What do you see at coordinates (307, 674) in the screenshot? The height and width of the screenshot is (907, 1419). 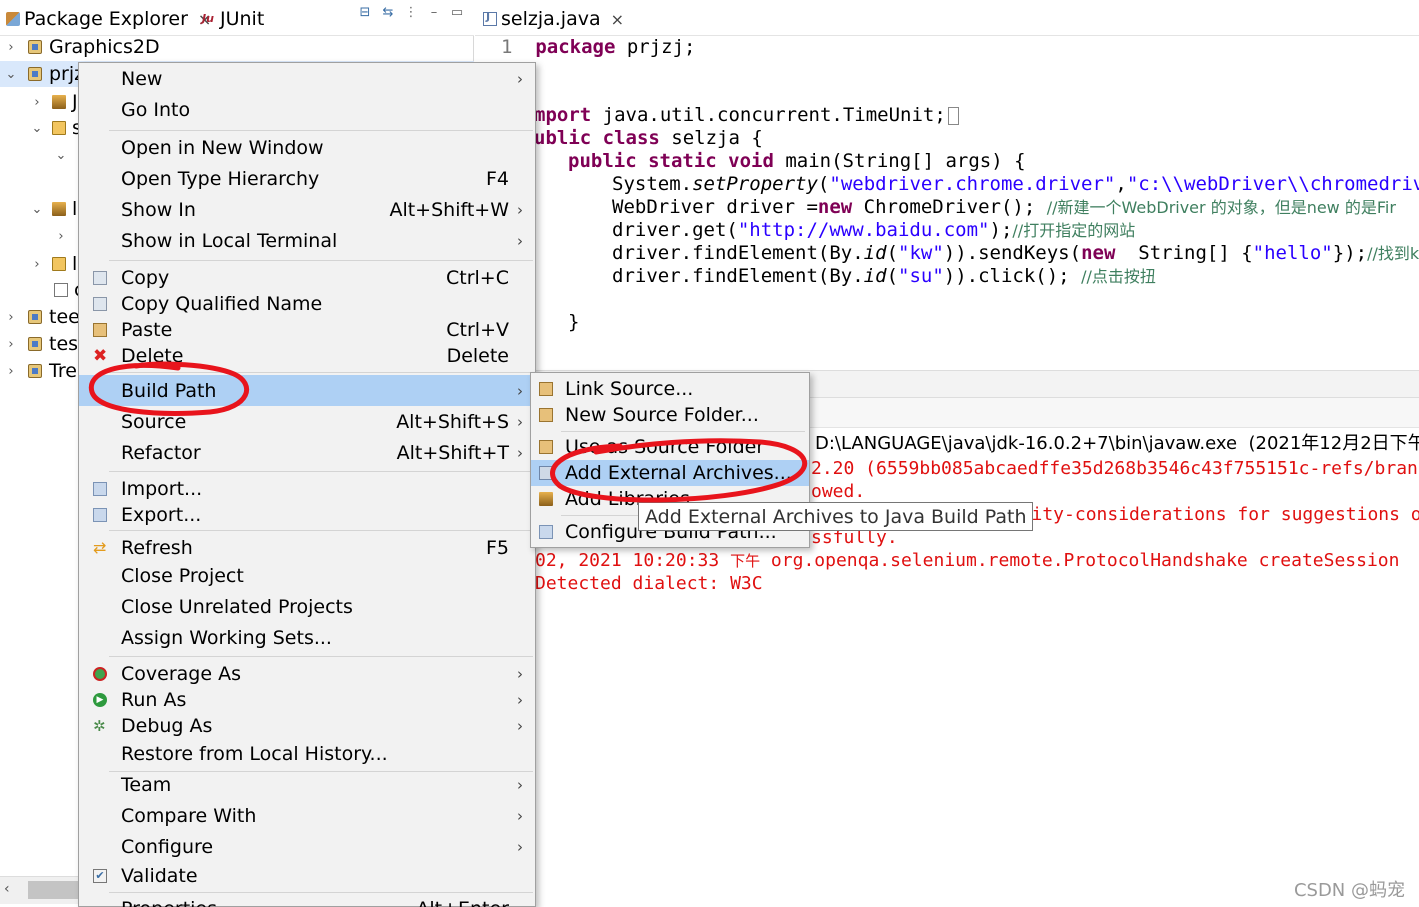 I see `menu-item-coverage-as: Coverage As ›` at bounding box center [307, 674].